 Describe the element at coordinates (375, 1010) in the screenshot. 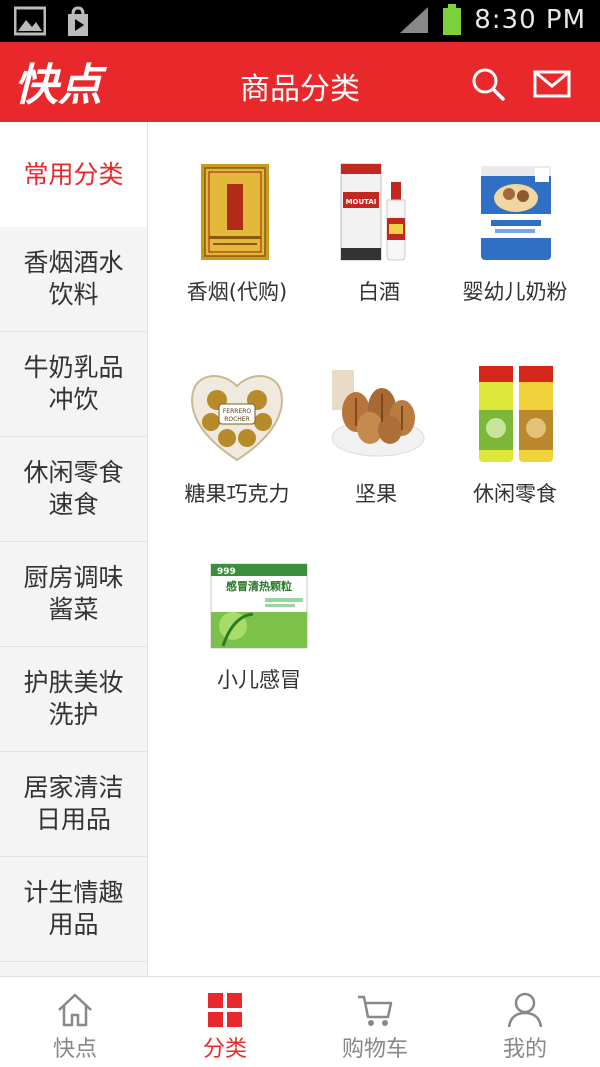

I see `cart-icon` at that location.